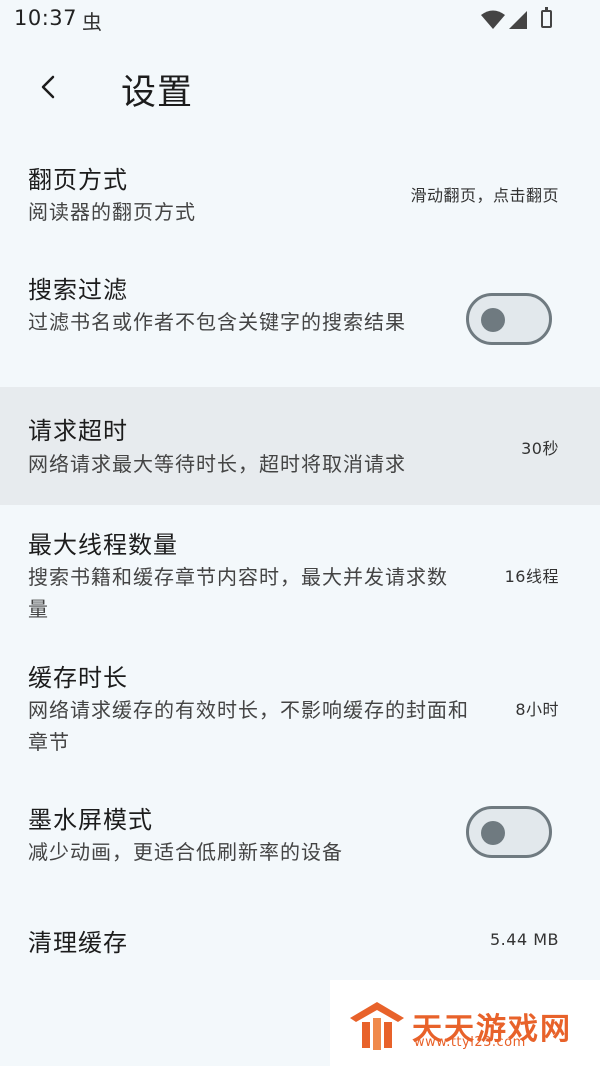 Image resolution: width=600 pixels, height=1066 pixels. I want to click on setting-search-filter: 搜索过滤 过滤书名或作者不包含关键字的搜索结果, so click(300, 317).